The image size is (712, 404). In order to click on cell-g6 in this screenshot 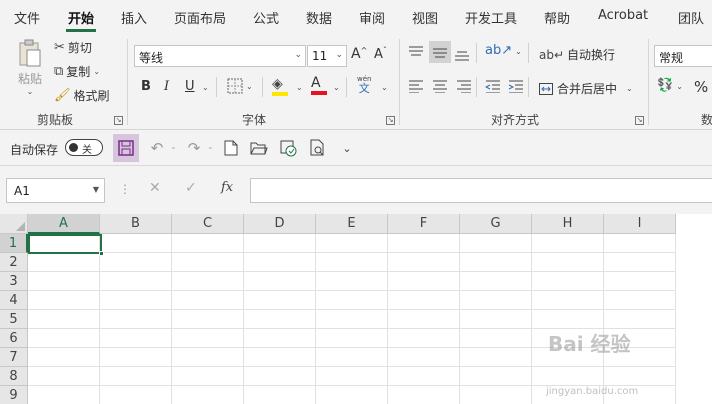, I will do `click(496, 338)`.